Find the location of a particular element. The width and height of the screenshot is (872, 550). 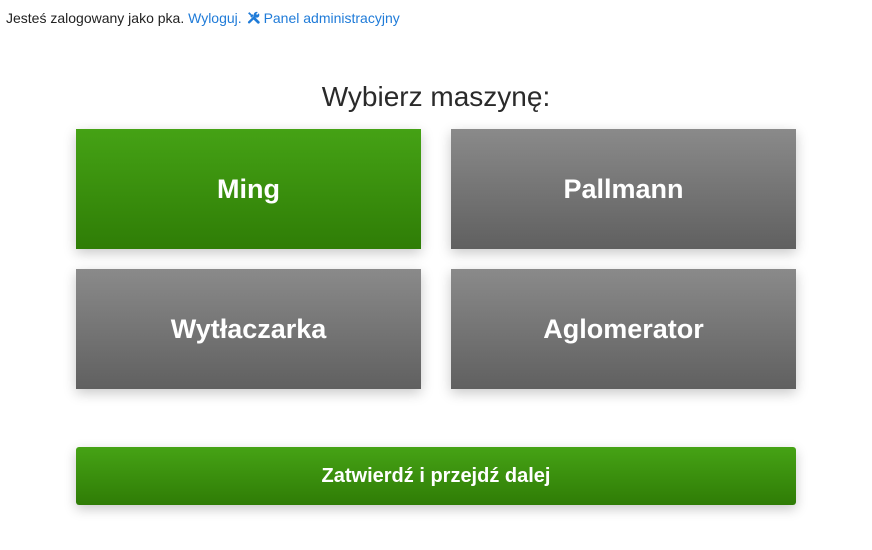

admin-panel-link: Panel administracyjny is located at coordinates (323, 18).